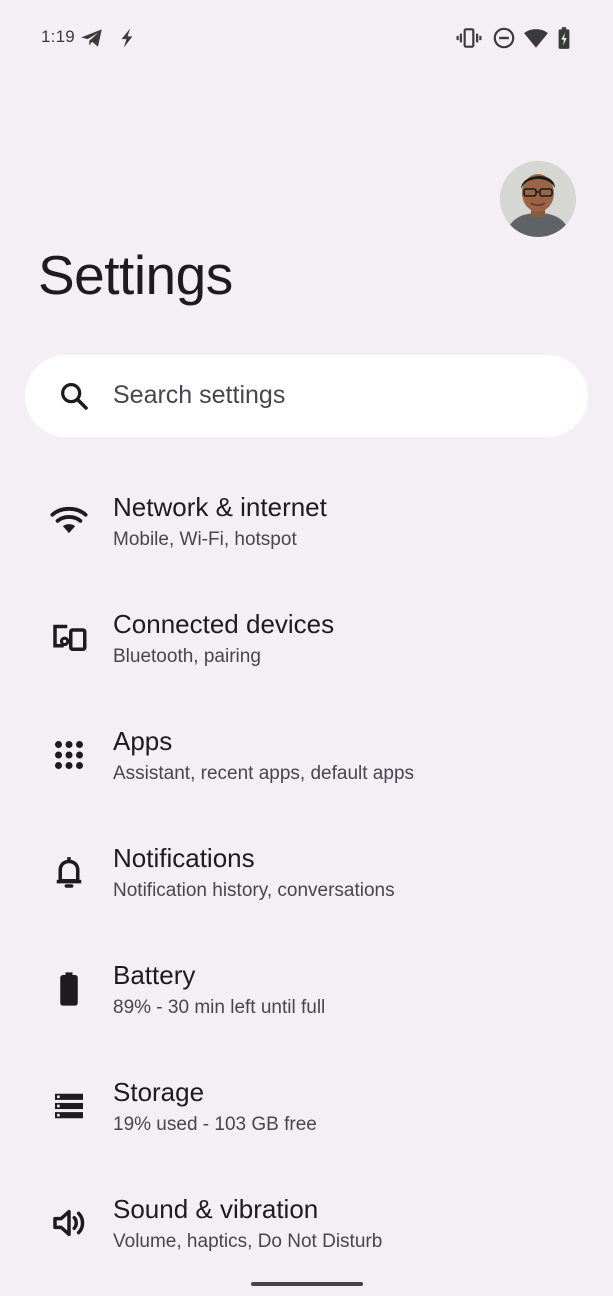 The height and width of the screenshot is (1296, 613). What do you see at coordinates (135, 275) in the screenshot?
I see `page-title: Settings` at bounding box center [135, 275].